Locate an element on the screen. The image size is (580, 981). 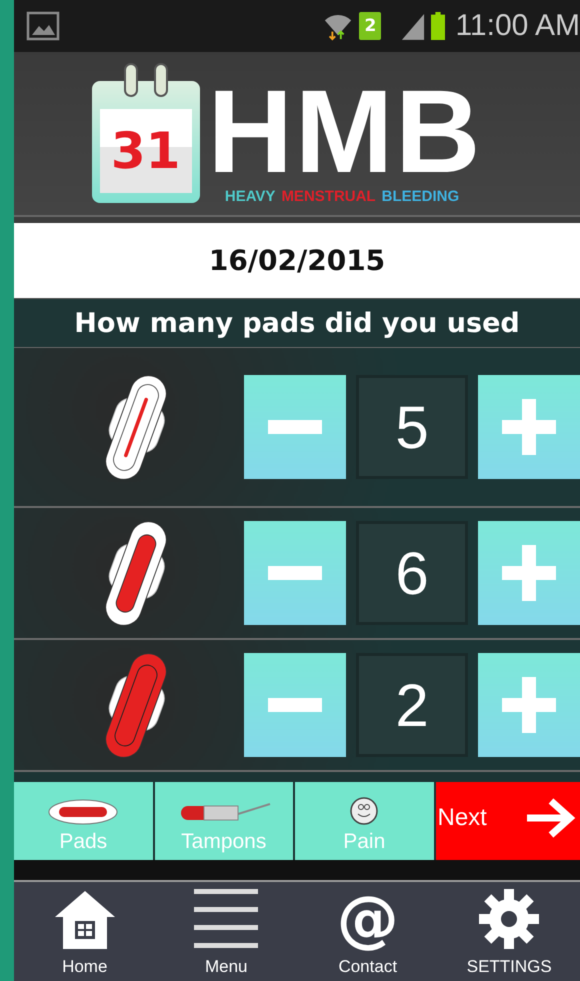
next-button: Next is located at coordinates (508, 821).